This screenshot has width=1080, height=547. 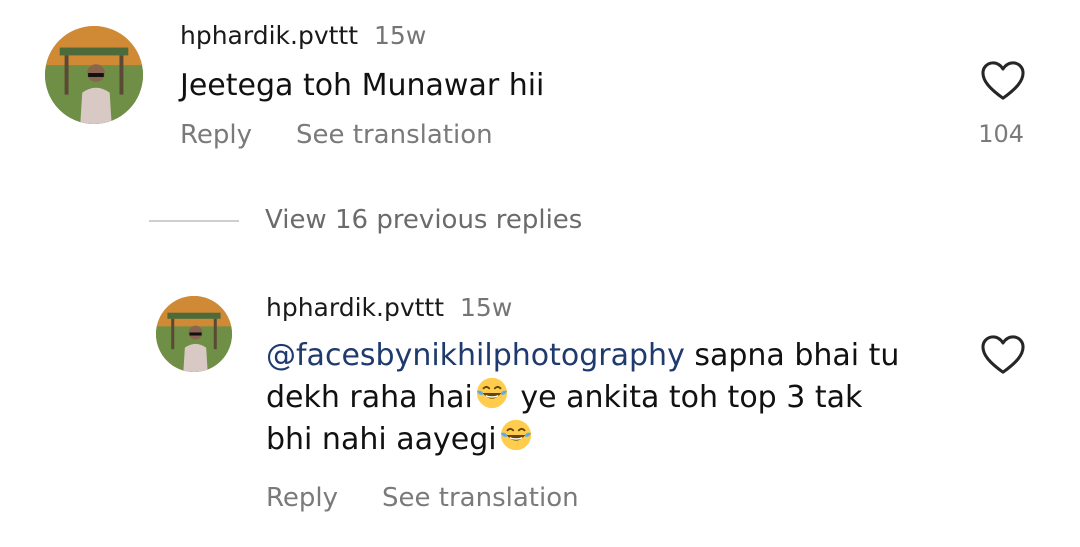 What do you see at coordinates (194, 221) in the screenshot?
I see `divider-line` at bounding box center [194, 221].